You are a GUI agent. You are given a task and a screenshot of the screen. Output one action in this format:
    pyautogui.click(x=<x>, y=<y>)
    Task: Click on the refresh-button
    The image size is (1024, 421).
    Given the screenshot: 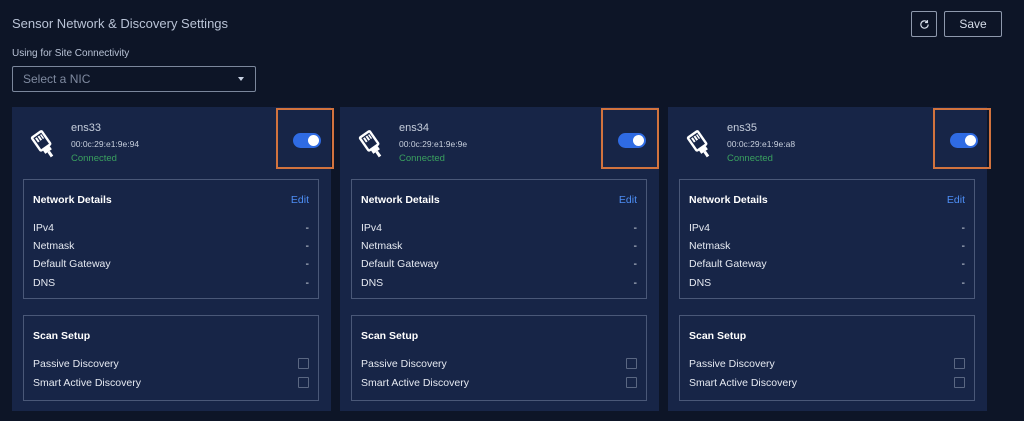 What is the action you would take?
    pyautogui.click(x=924, y=24)
    